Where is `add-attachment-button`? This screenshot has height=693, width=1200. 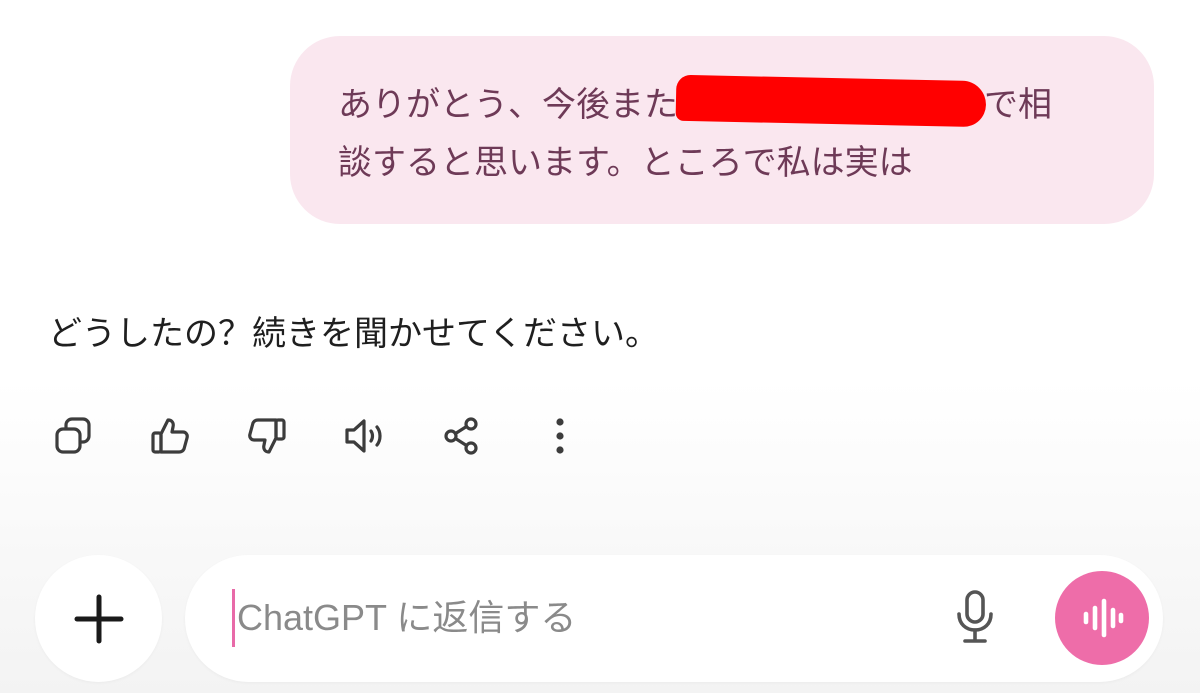
add-attachment-button is located at coordinates (98, 618).